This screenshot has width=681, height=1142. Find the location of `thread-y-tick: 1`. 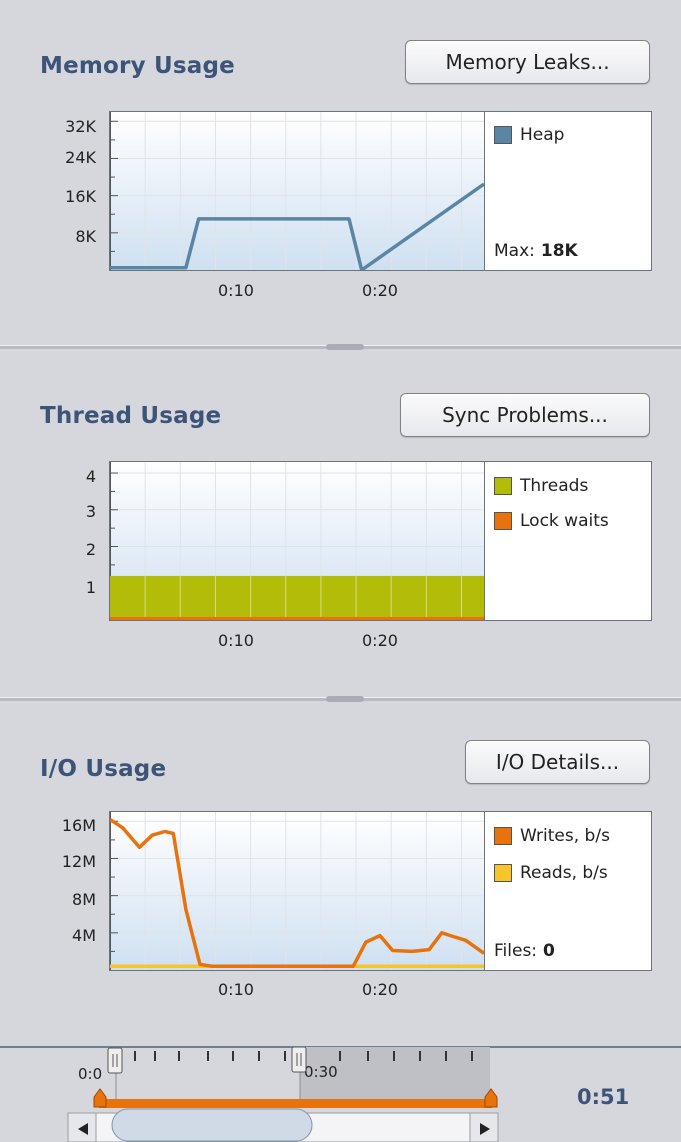

thread-y-tick: 1 is located at coordinates (90, 587).